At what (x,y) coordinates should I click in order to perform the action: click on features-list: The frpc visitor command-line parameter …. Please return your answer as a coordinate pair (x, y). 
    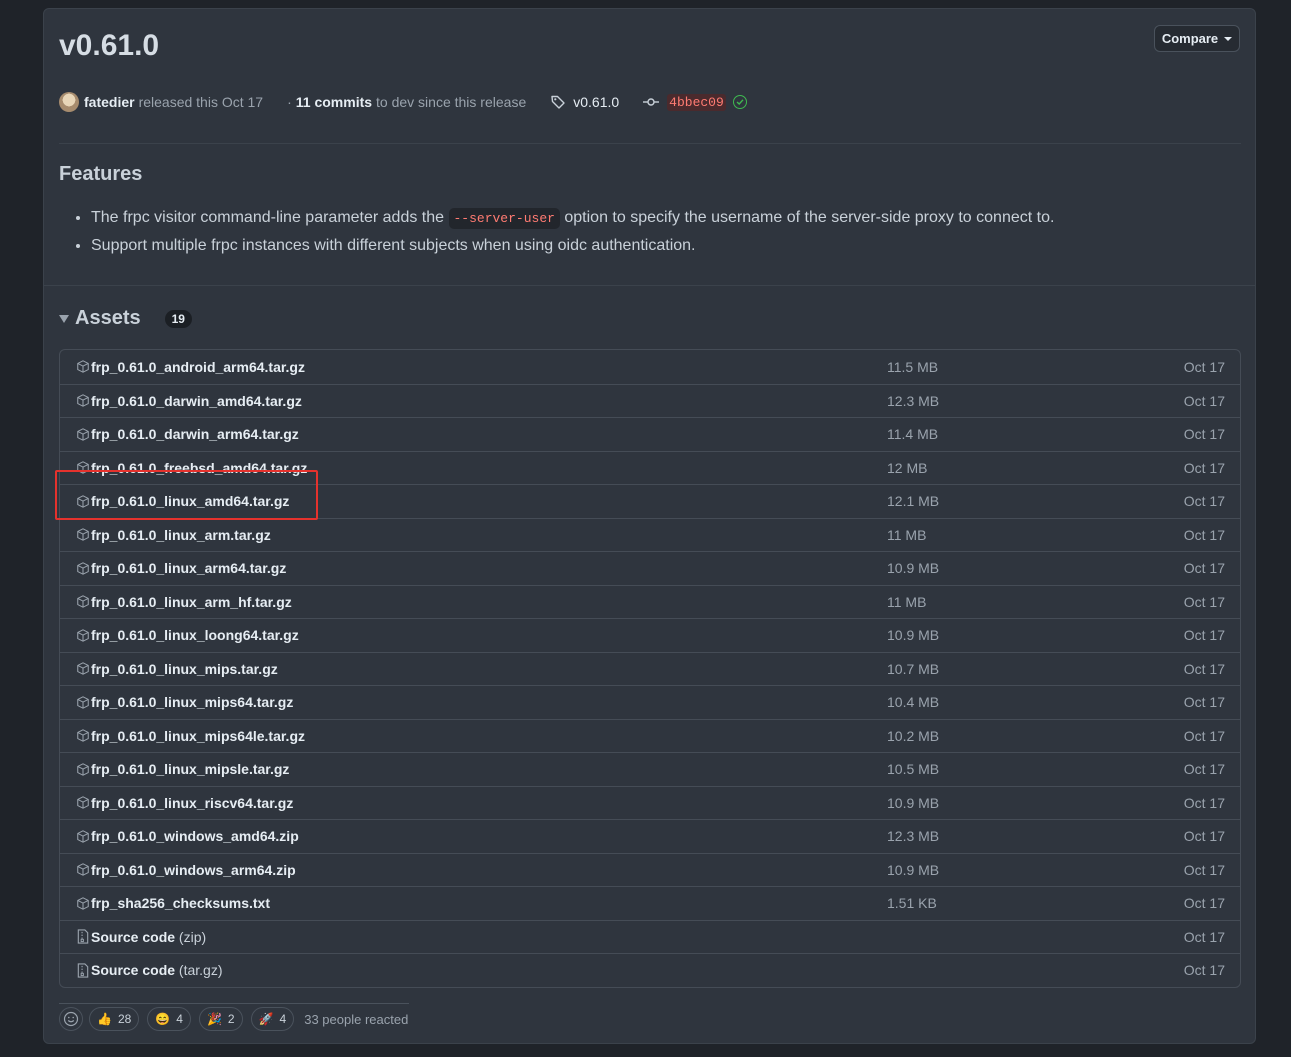
    Looking at the image, I should click on (564, 232).